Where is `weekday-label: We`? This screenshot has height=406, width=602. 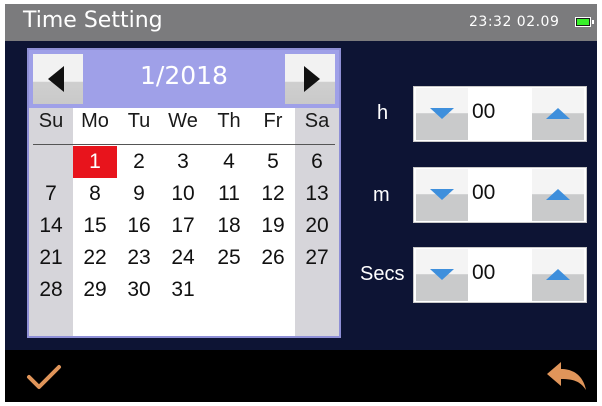
weekday-label: We is located at coordinates (183, 121).